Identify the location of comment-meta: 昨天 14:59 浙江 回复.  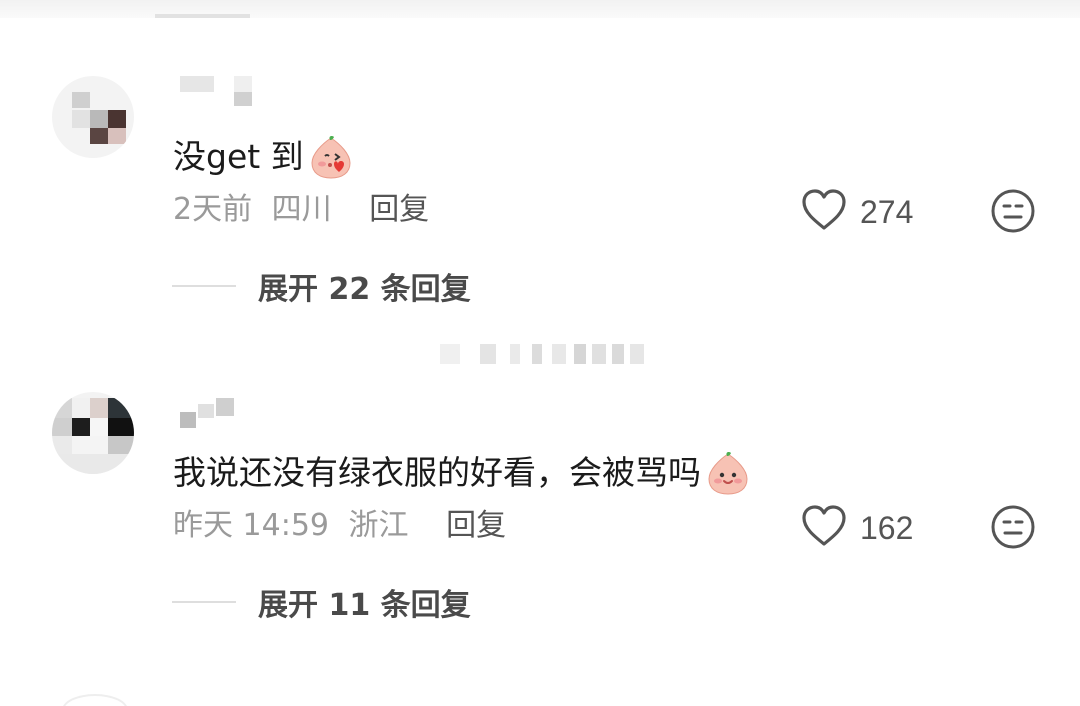
(344, 526).